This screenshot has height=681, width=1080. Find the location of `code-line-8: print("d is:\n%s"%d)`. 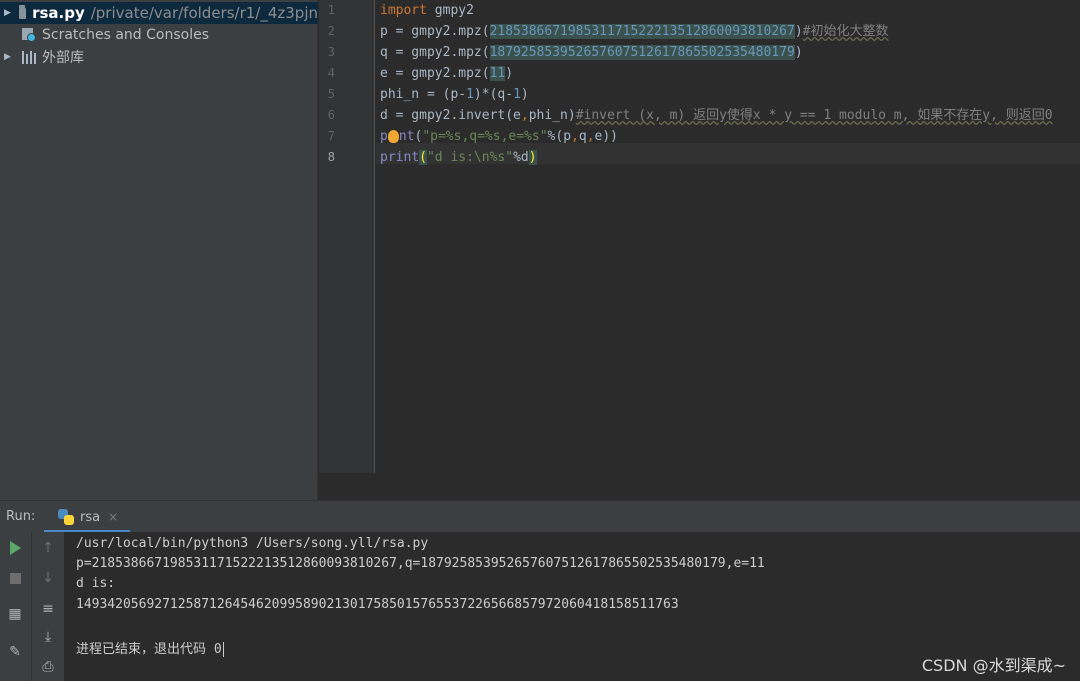

code-line-8: print("d is:\n%s"%d) is located at coordinates (458, 157).